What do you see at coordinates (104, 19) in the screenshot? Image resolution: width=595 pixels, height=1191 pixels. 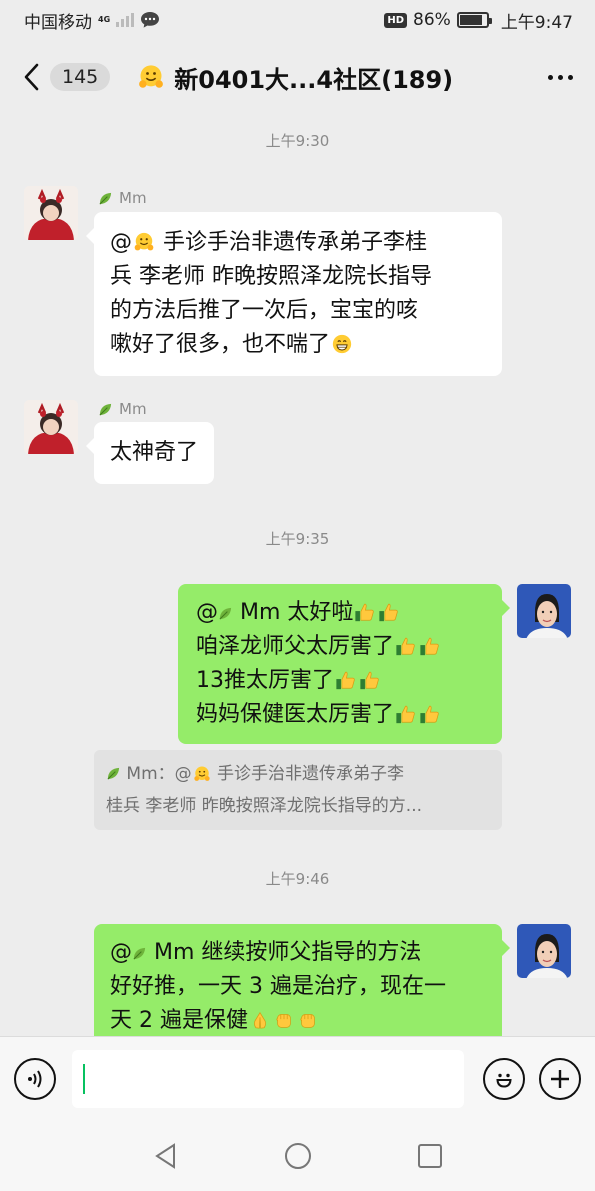 I see `network-type: 4G` at bounding box center [104, 19].